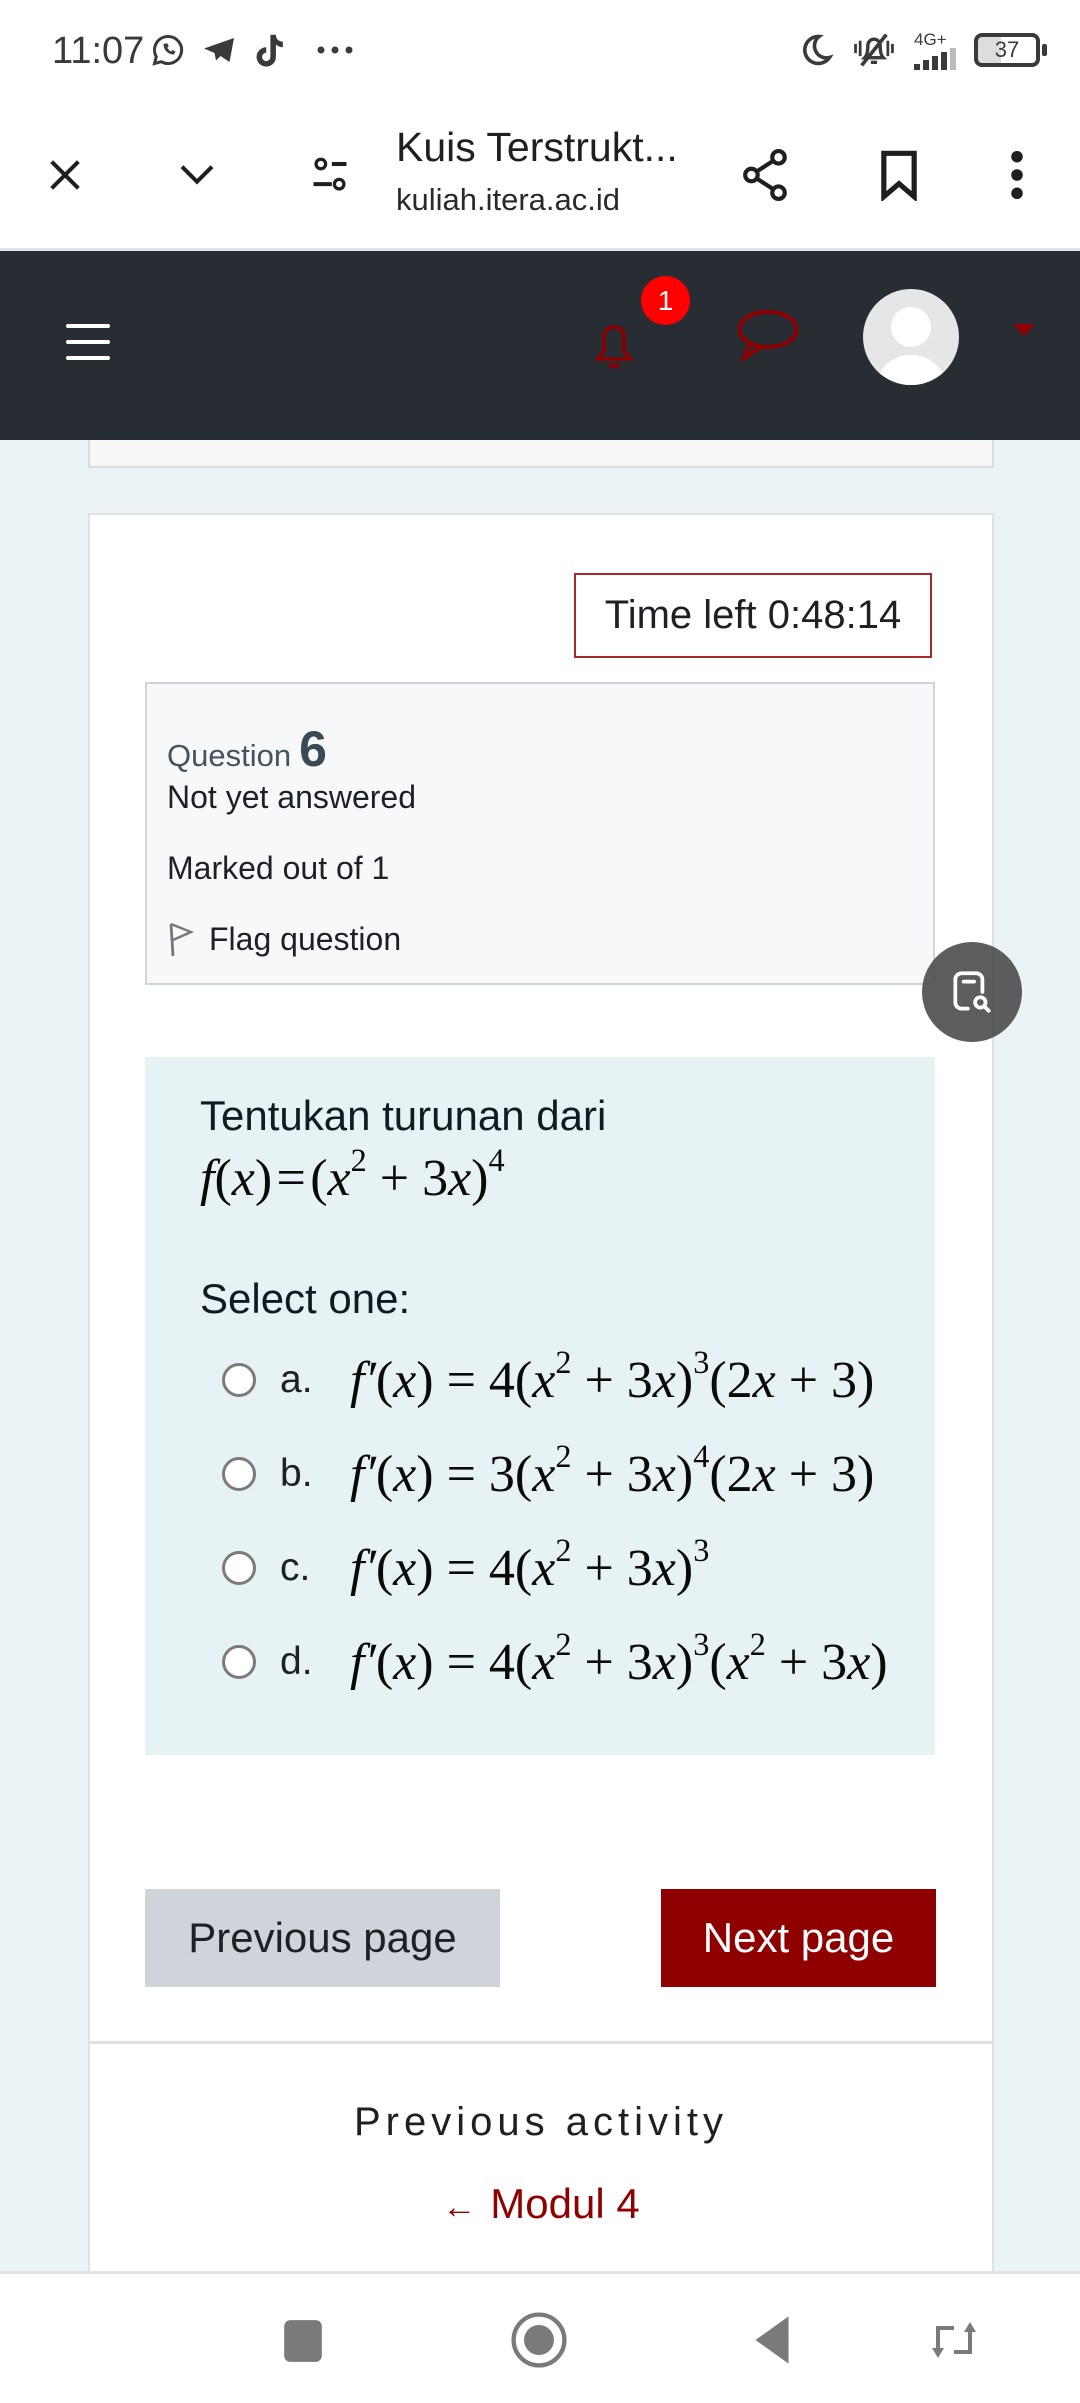 This screenshot has height=2403, width=1080. Describe the element at coordinates (541, 454) in the screenshot. I see `previous-card-bottom` at that location.